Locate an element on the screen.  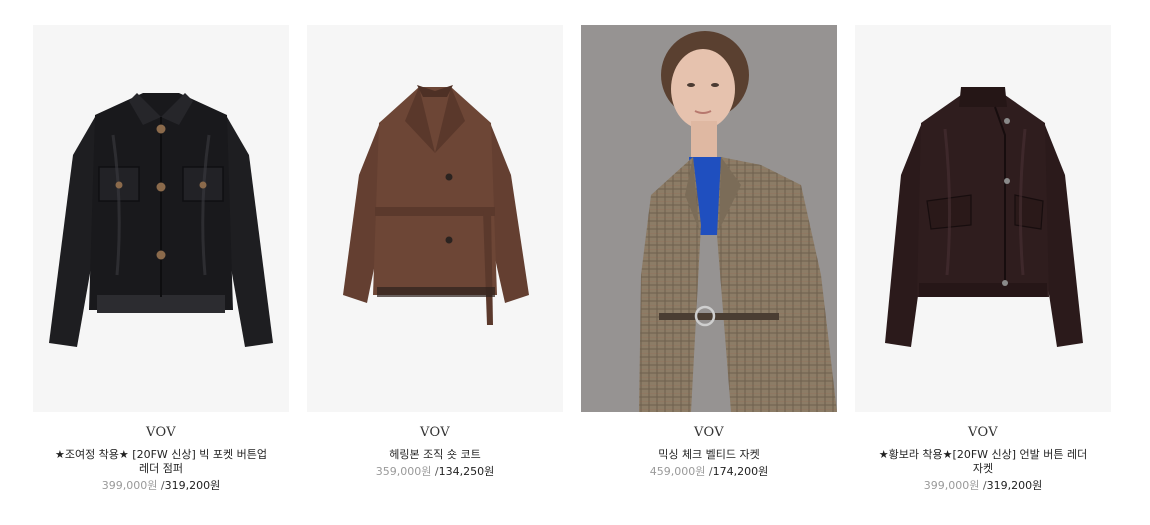
product-price: 359,000원 /134,250원 is located at coordinates (435, 472).